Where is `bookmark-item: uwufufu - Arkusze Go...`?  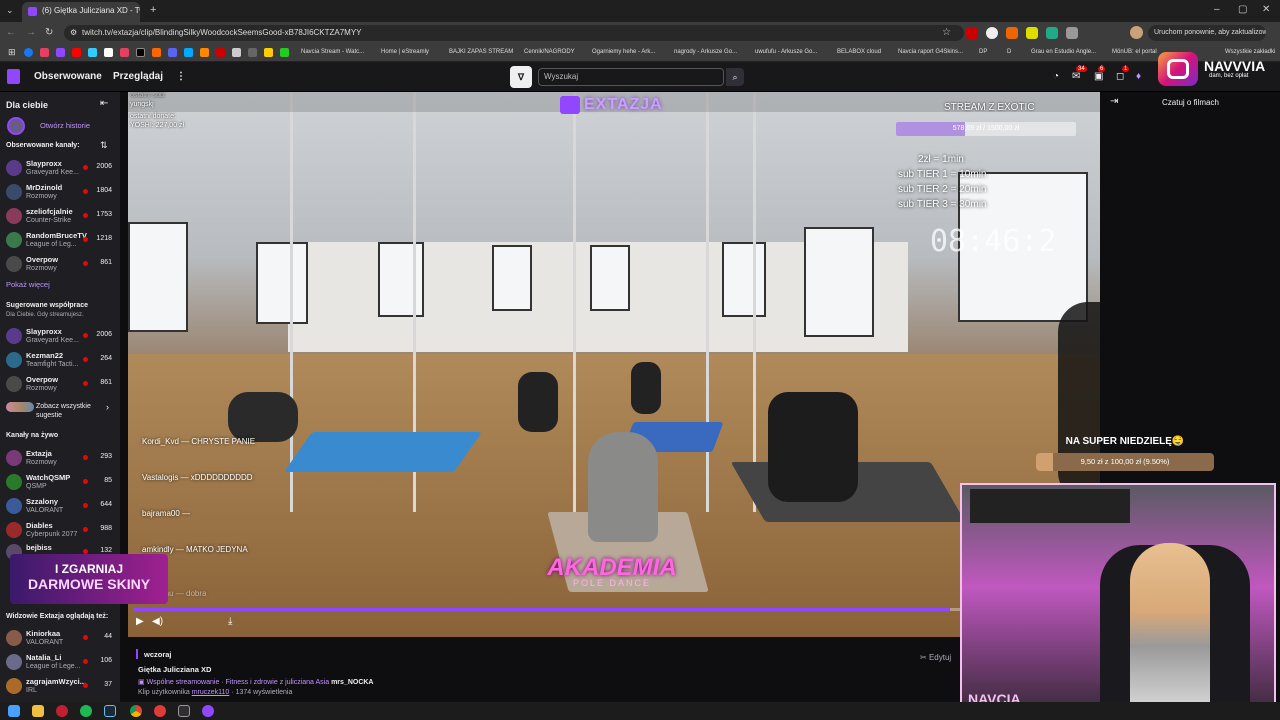 bookmark-item: uwufufu - Arkusze Go... is located at coordinates (786, 52).